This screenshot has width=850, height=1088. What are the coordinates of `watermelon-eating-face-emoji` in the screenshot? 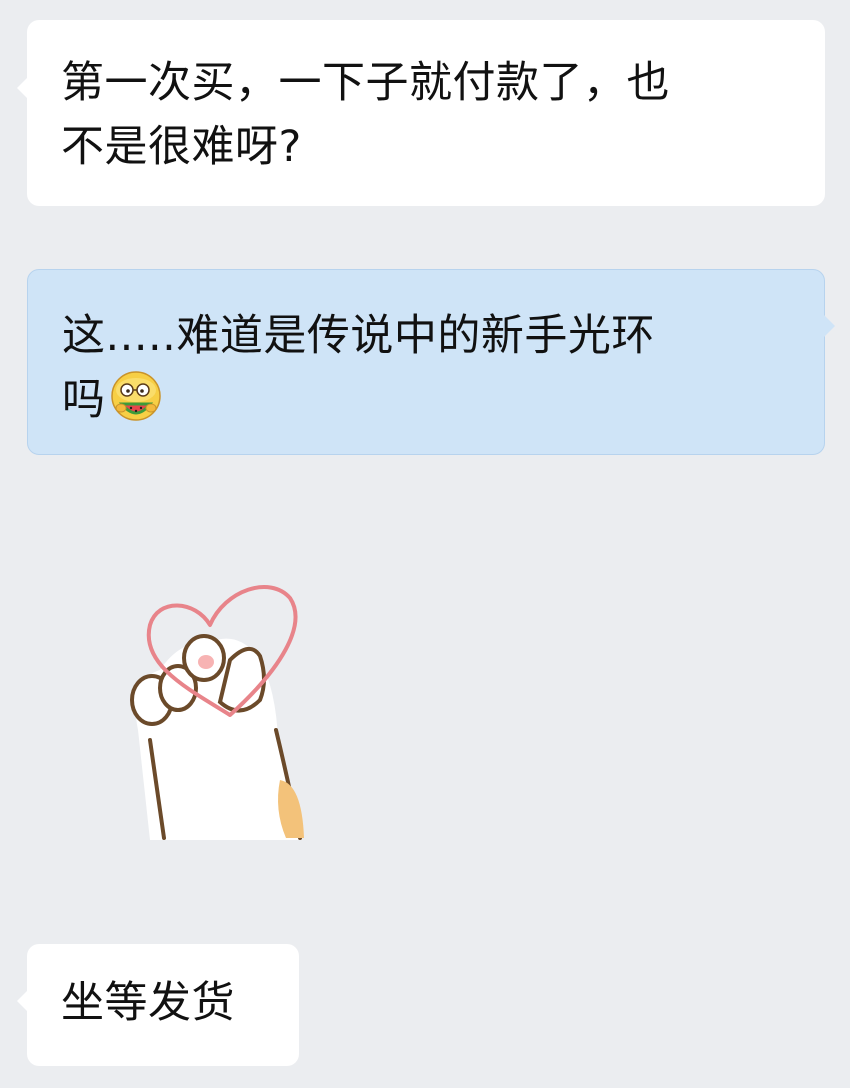 It's located at (135, 396).